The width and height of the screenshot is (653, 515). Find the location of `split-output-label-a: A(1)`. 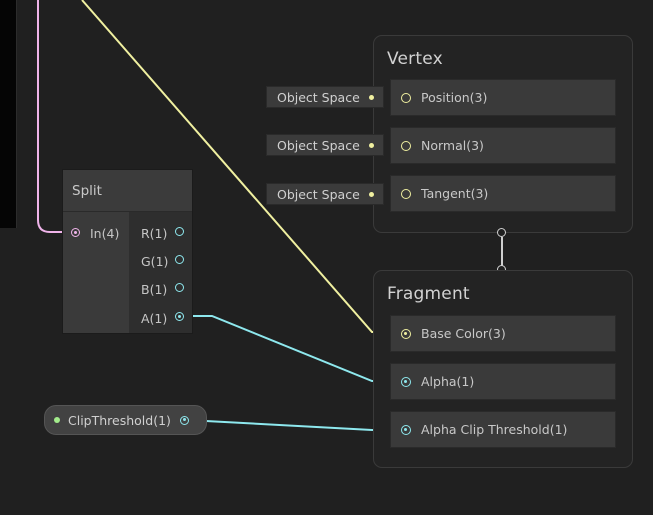

split-output-label-a: A(1) is located at coordinates (154, 318).